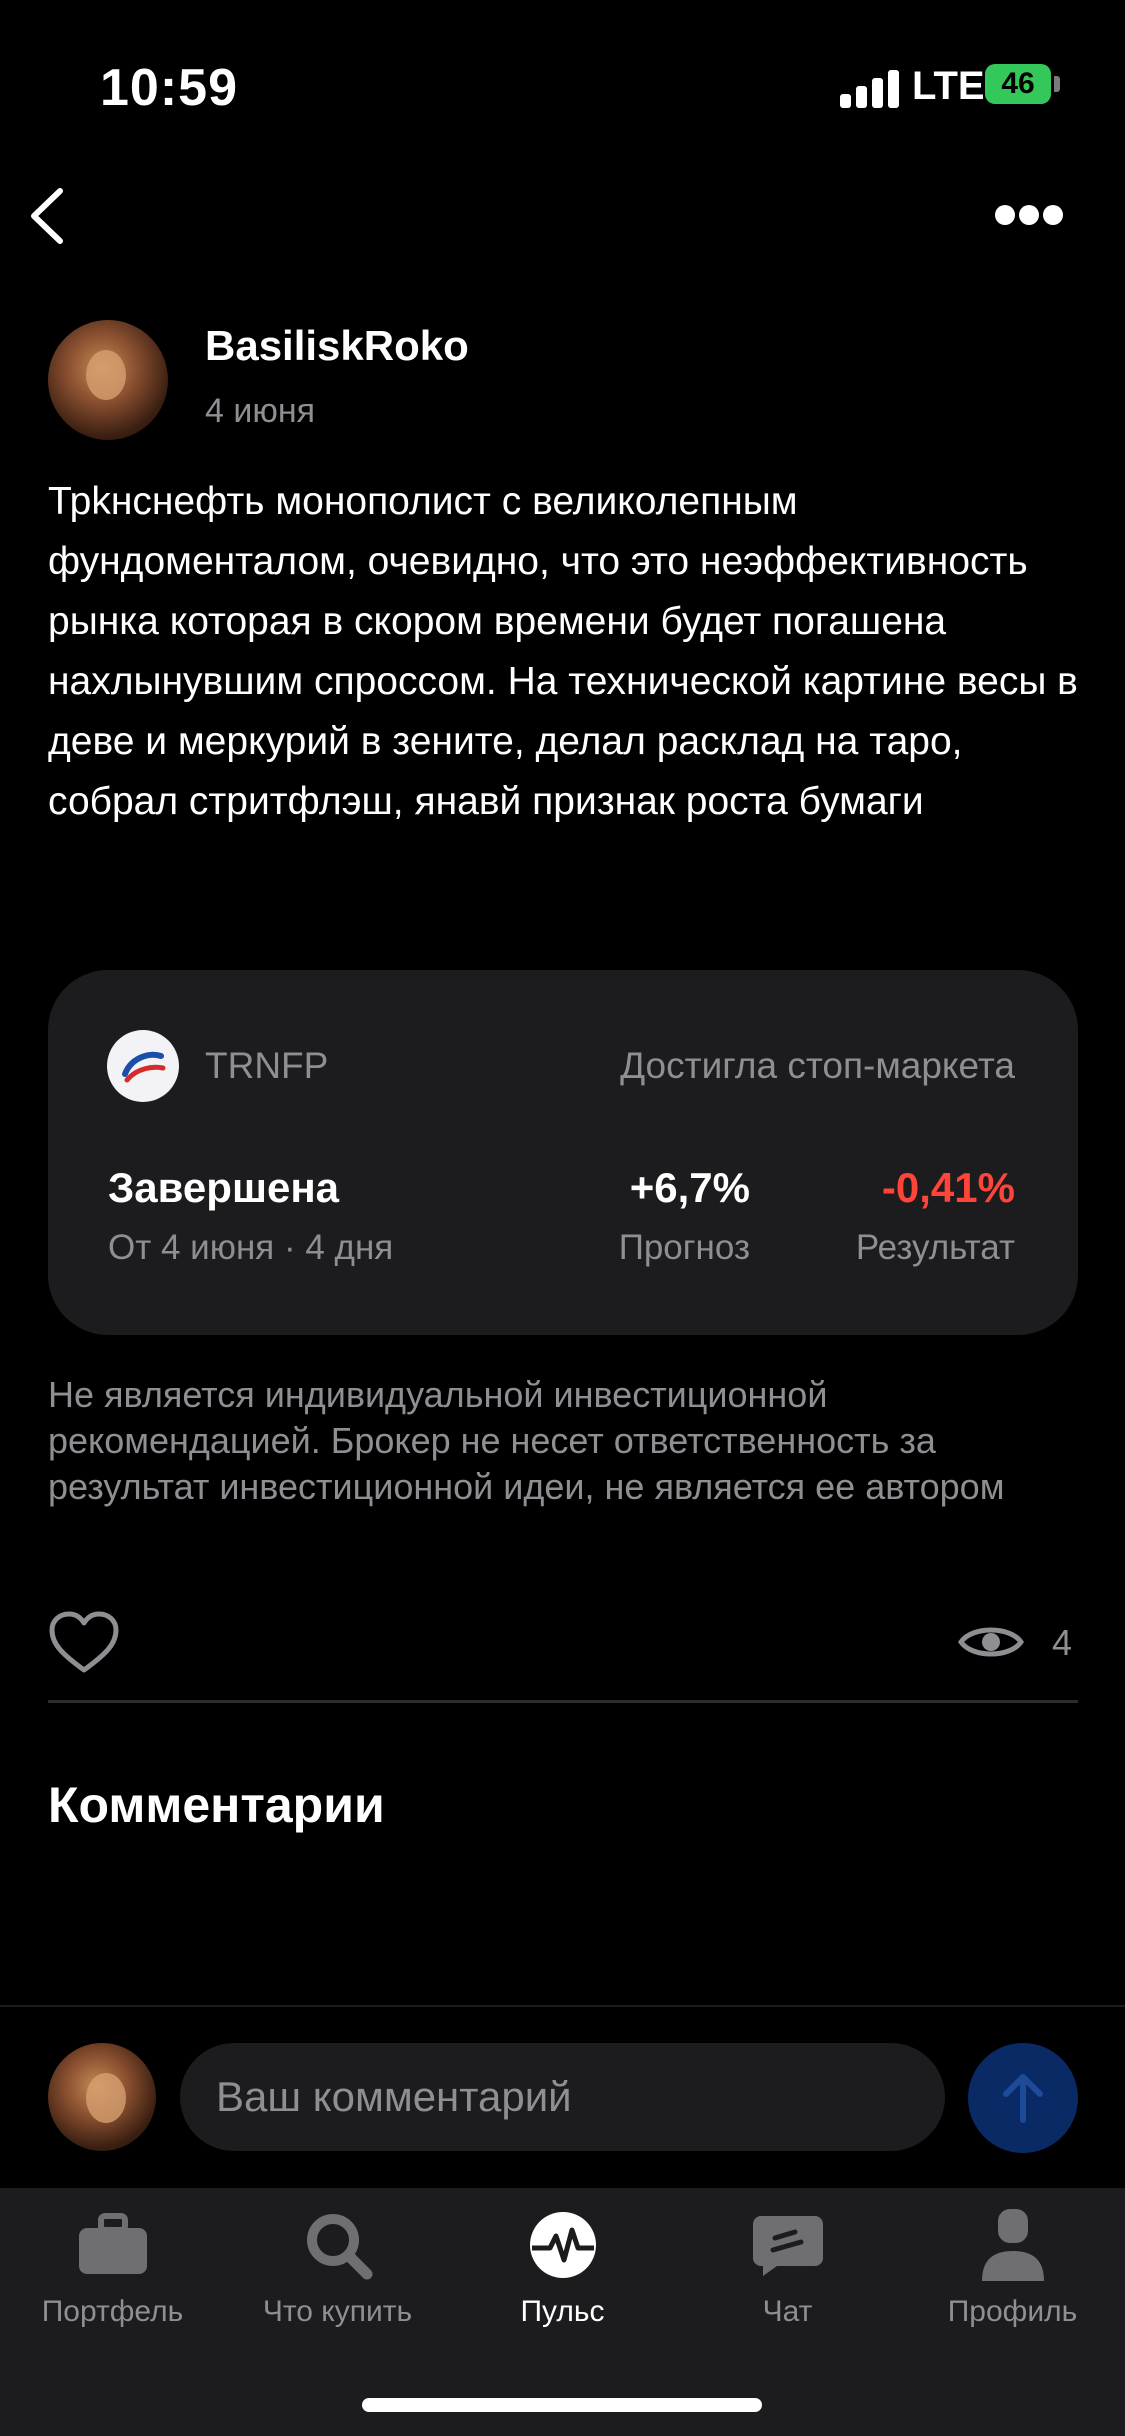  I want to click on tab-portfolio: Портфель, so click(112, 2266).